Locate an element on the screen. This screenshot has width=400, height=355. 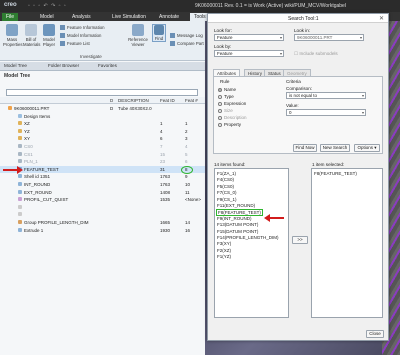
rule-expression-radio: Expression is located at coordinates (232, 103).